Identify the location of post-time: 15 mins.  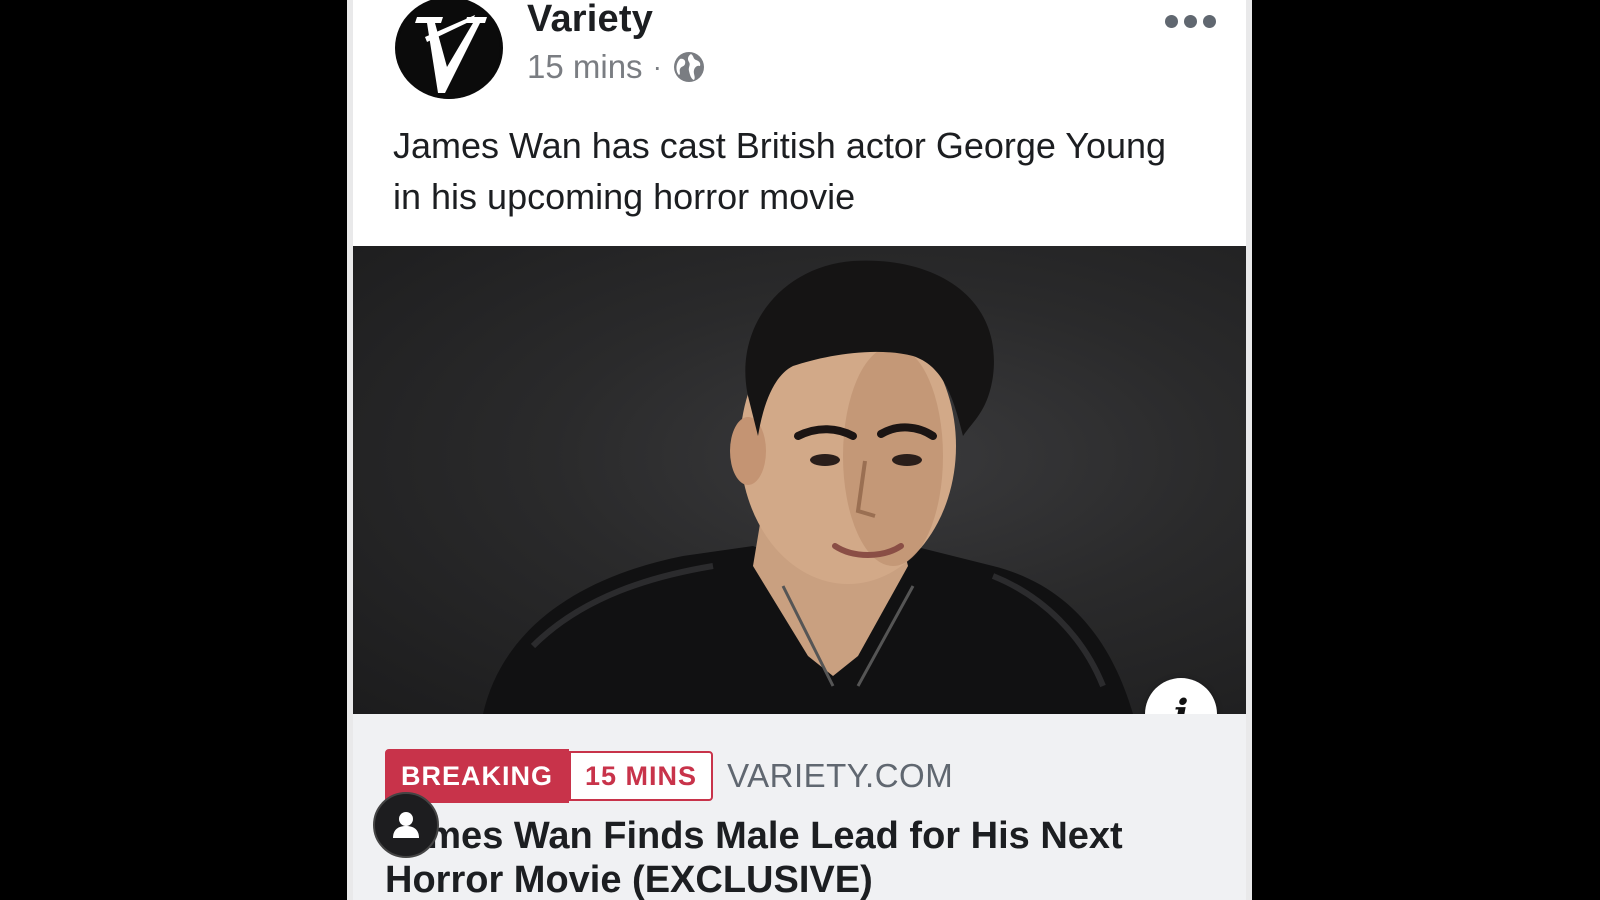
(585, 67).